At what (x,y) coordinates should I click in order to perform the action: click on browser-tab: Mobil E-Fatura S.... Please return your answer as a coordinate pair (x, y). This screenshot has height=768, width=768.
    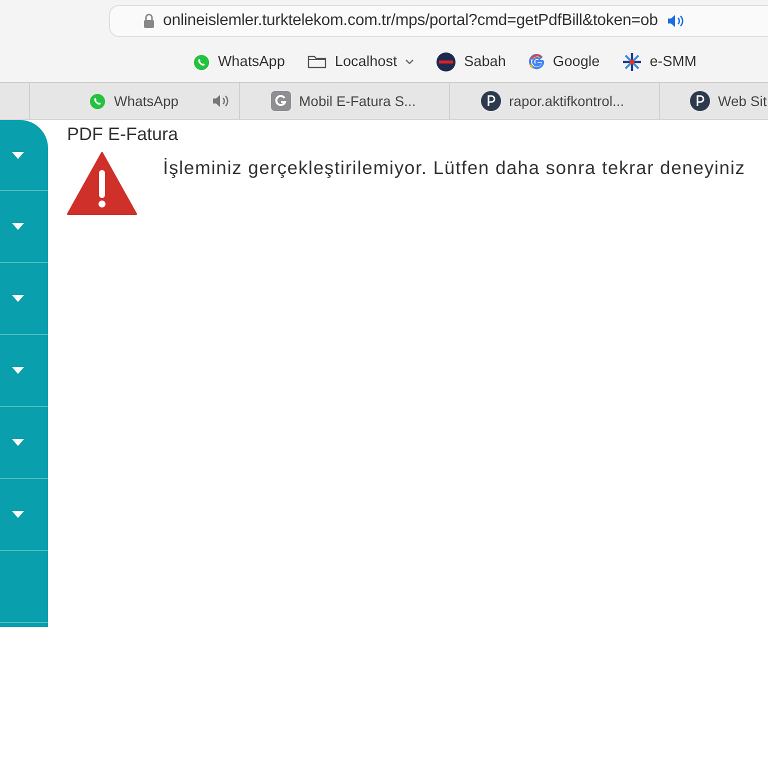
    Looking at the image, I should click on (344, 101).